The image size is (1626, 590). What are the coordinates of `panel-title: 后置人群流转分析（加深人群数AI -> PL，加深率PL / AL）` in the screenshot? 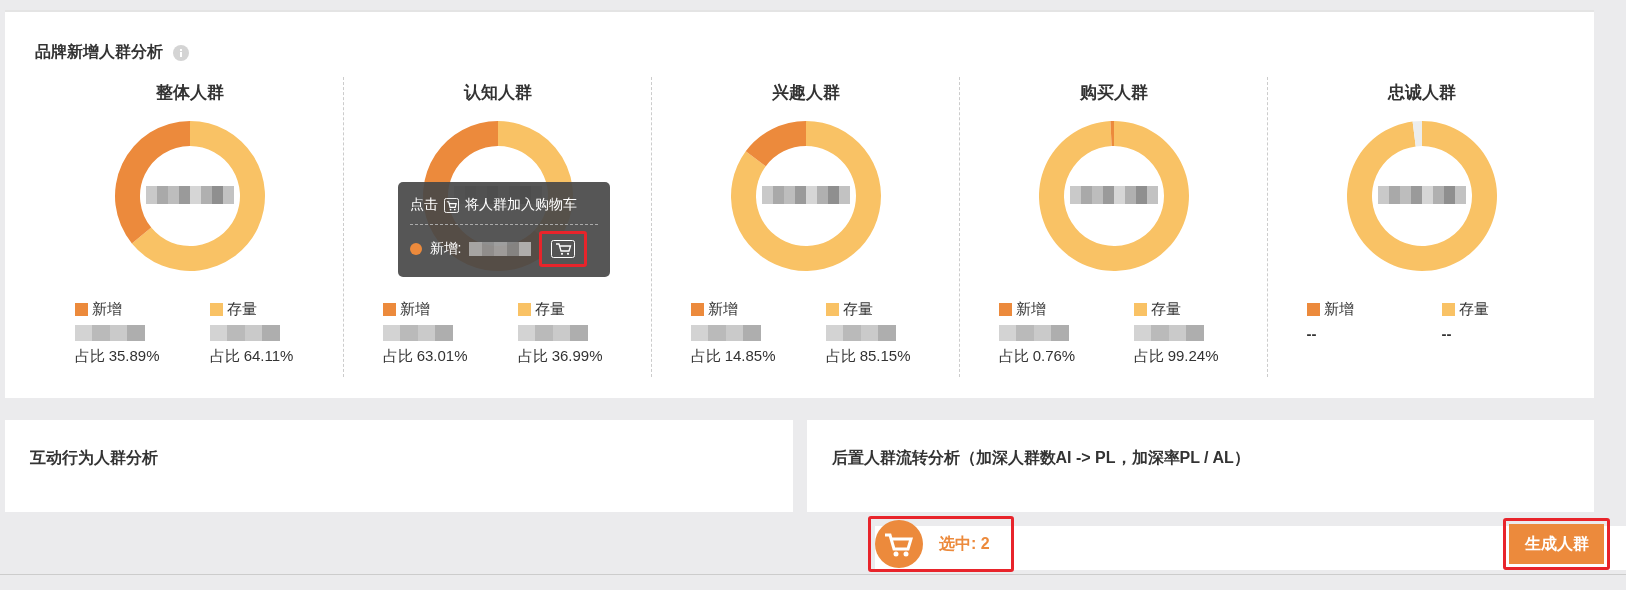 It's located at (1040, 457).